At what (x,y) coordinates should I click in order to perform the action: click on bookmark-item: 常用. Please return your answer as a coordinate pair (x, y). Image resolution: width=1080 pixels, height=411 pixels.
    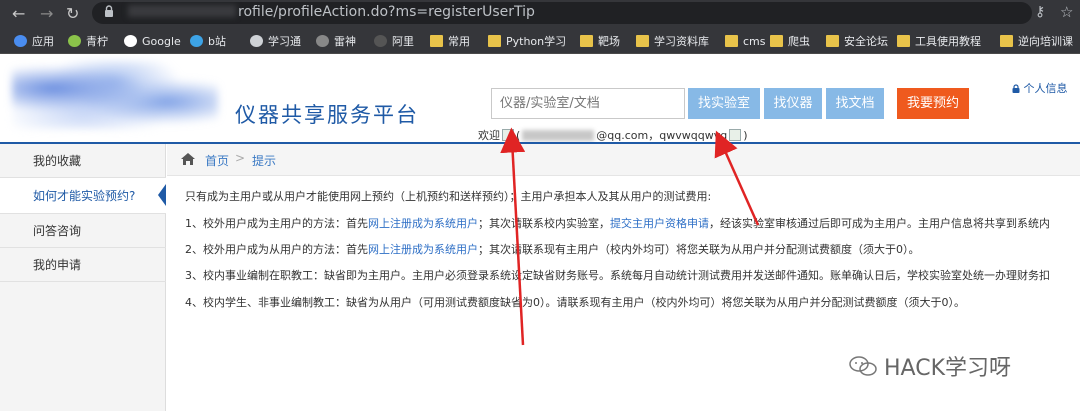
    Looking at the image, I should click on (450, 41).